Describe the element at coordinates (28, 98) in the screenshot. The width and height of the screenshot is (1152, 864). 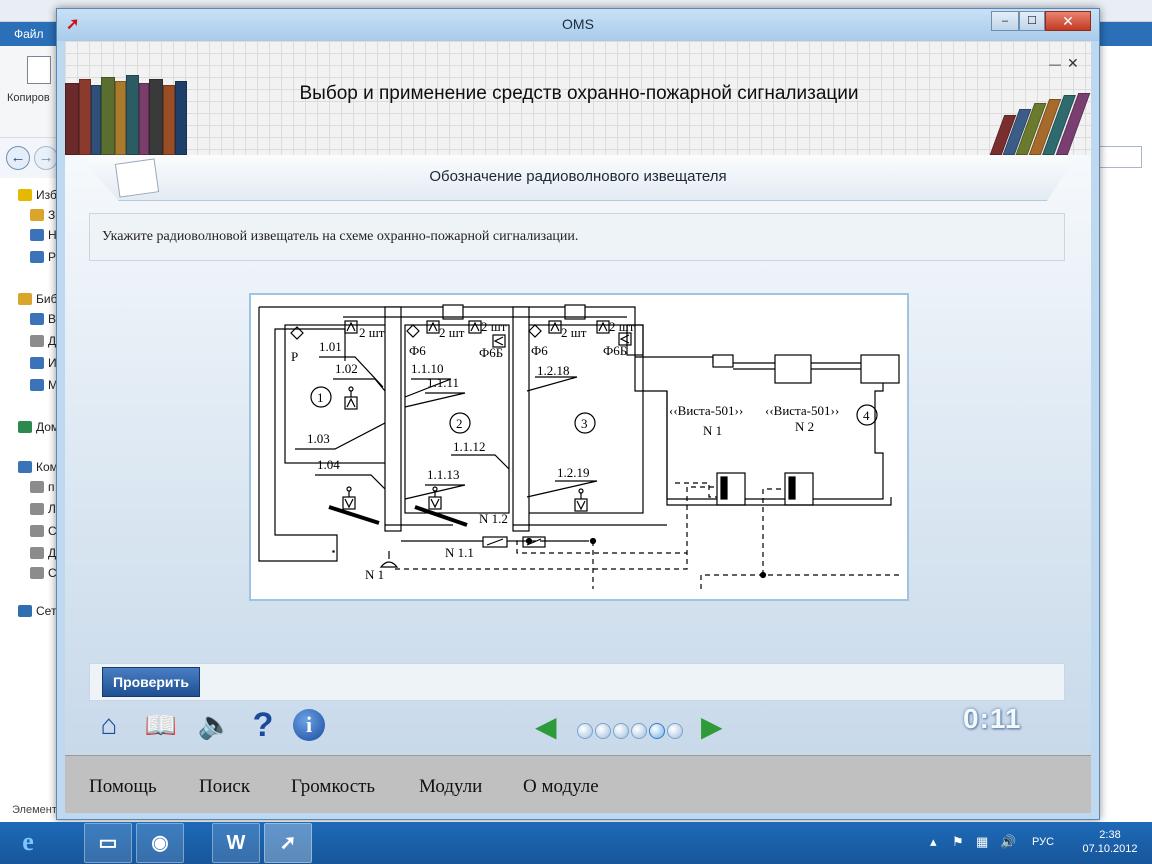
I see `copy-button-label: Копиров` at that location.